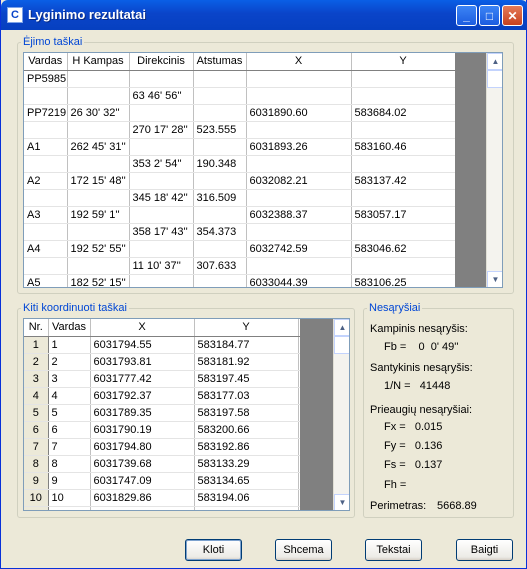  I want to click on traverse-scrollbar: ▲ ▼, so click(494, 170).